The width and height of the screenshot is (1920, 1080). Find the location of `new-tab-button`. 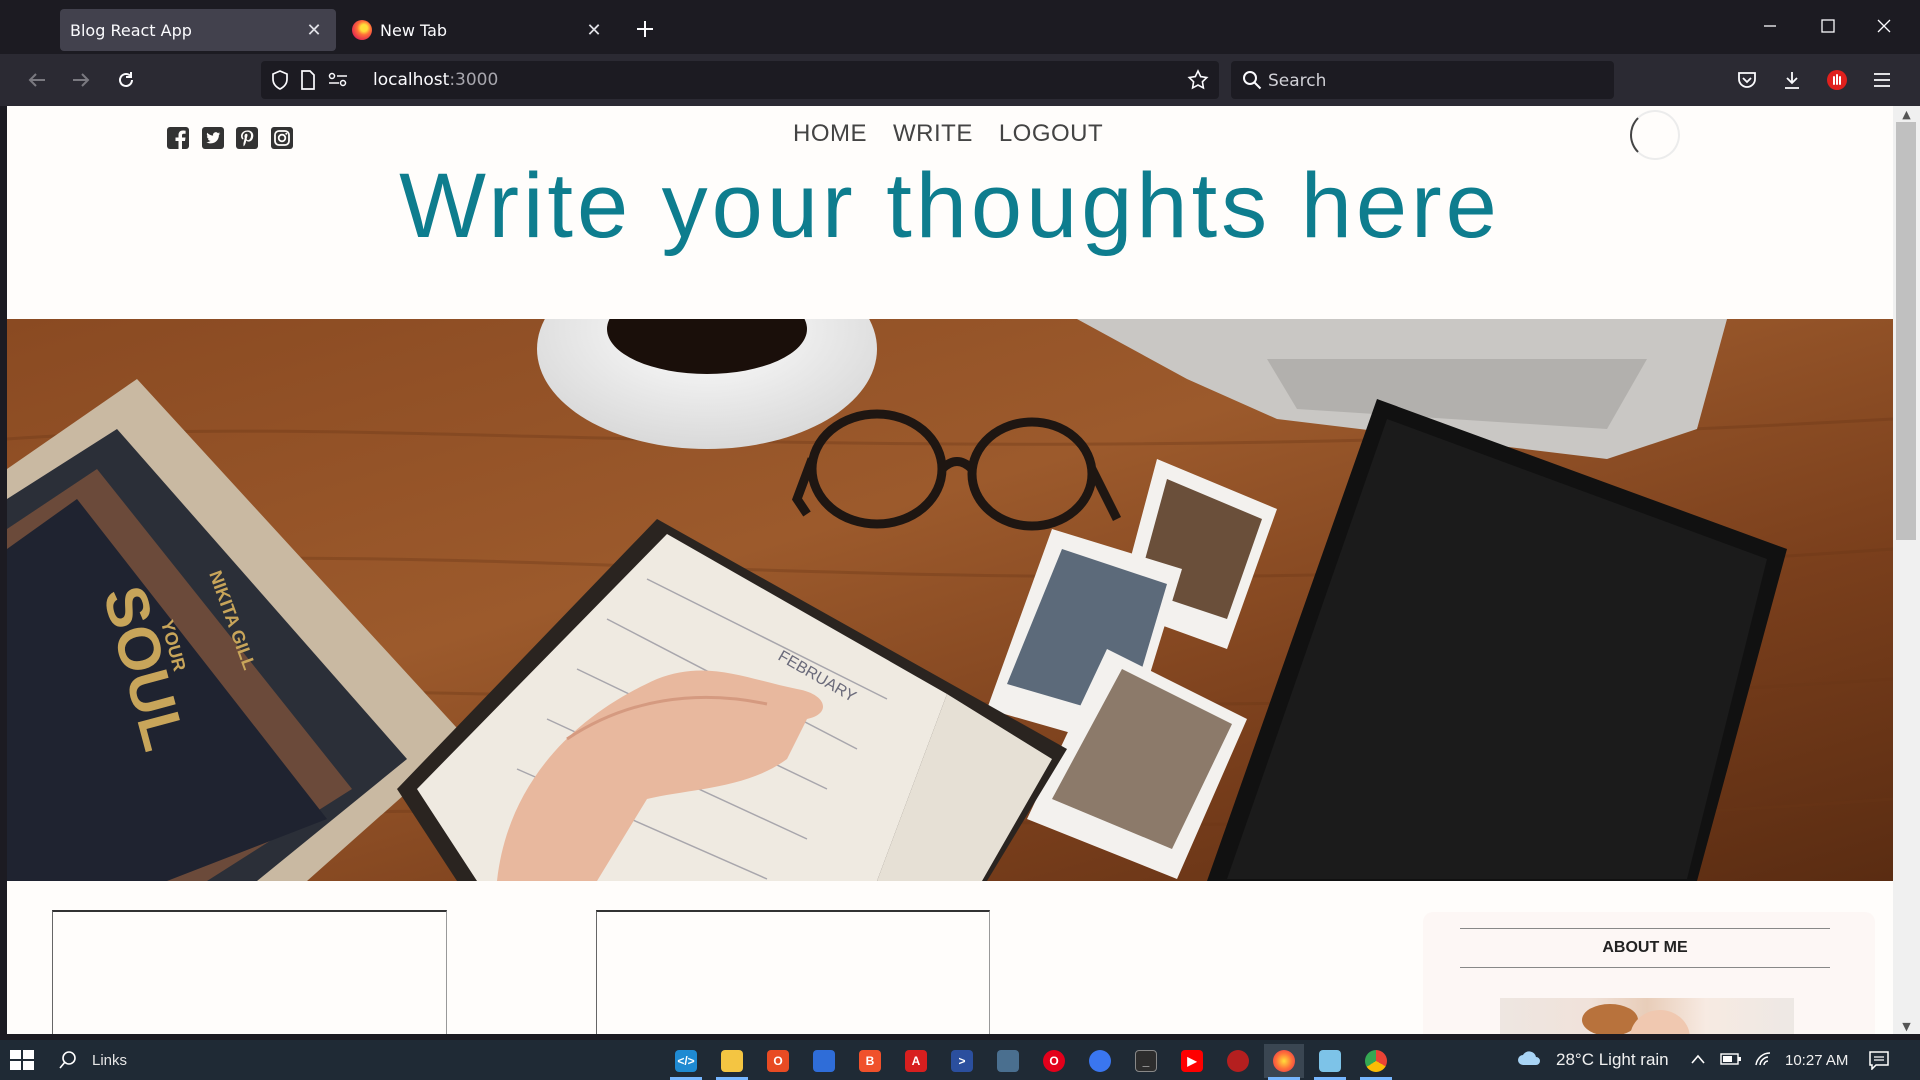

new-tab-button is located at coordinates (645, 29).